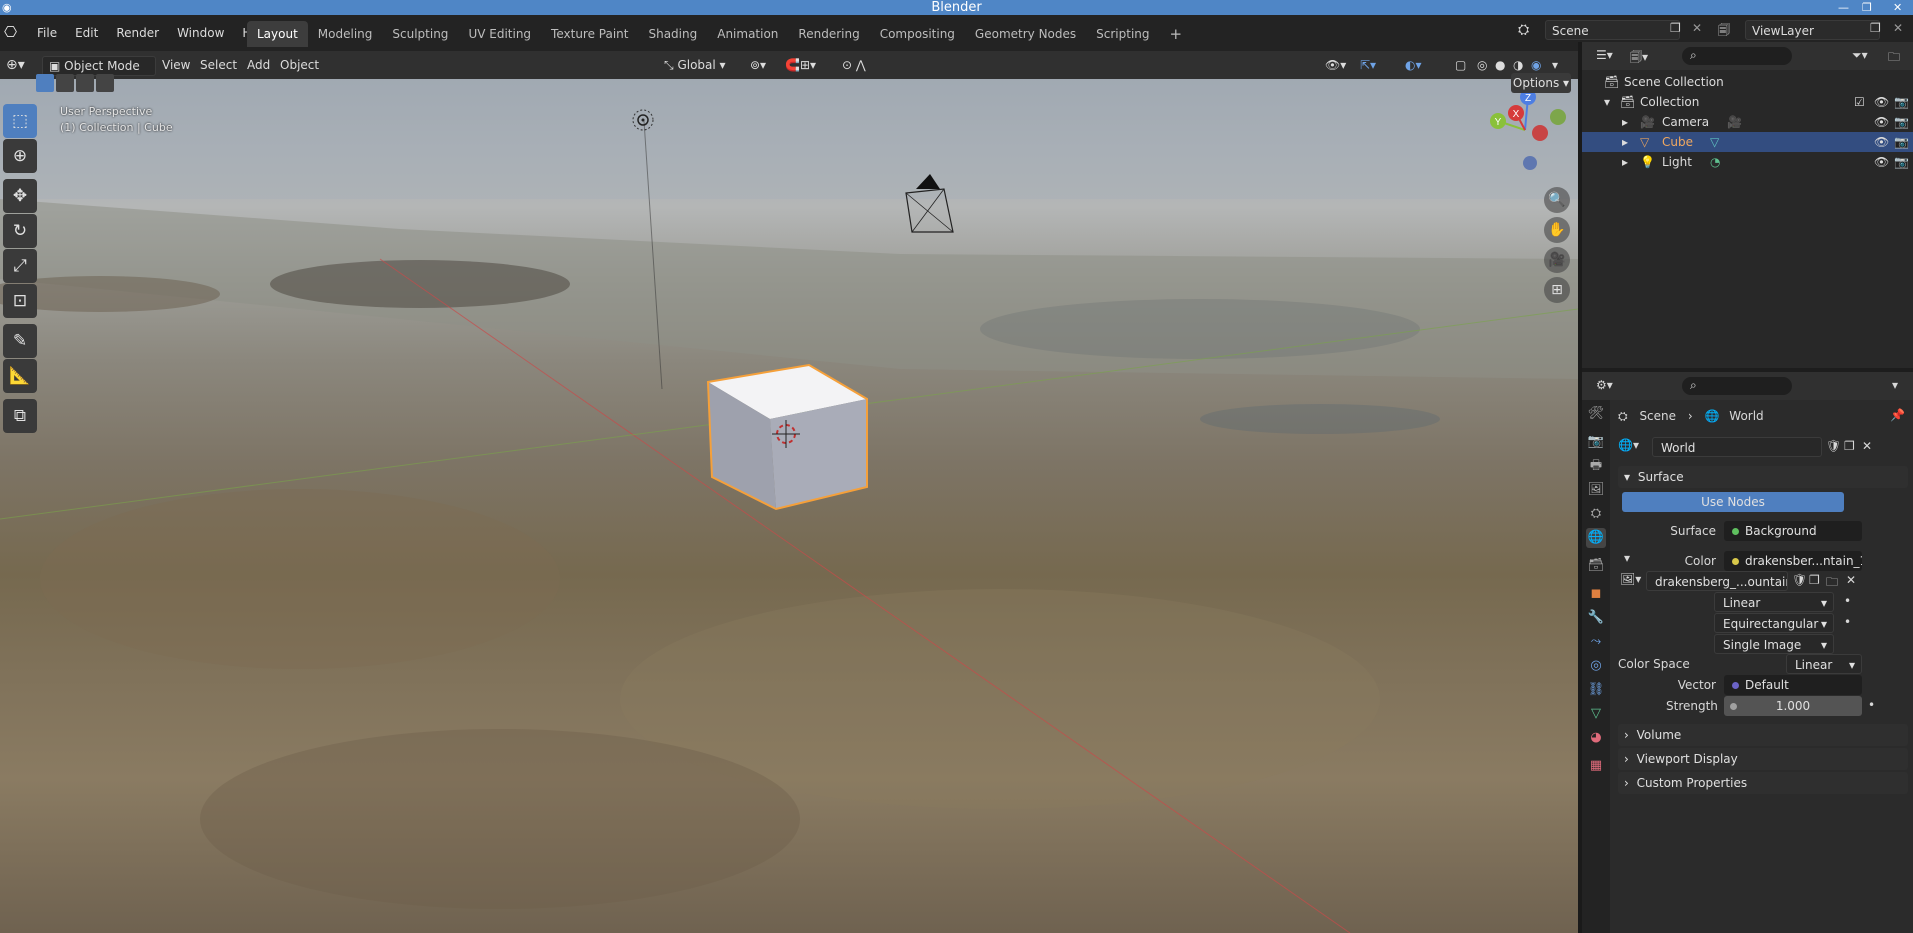  Describe the element at coordinates (787, 437) in the screenshot. I see `cube-object` at that location.